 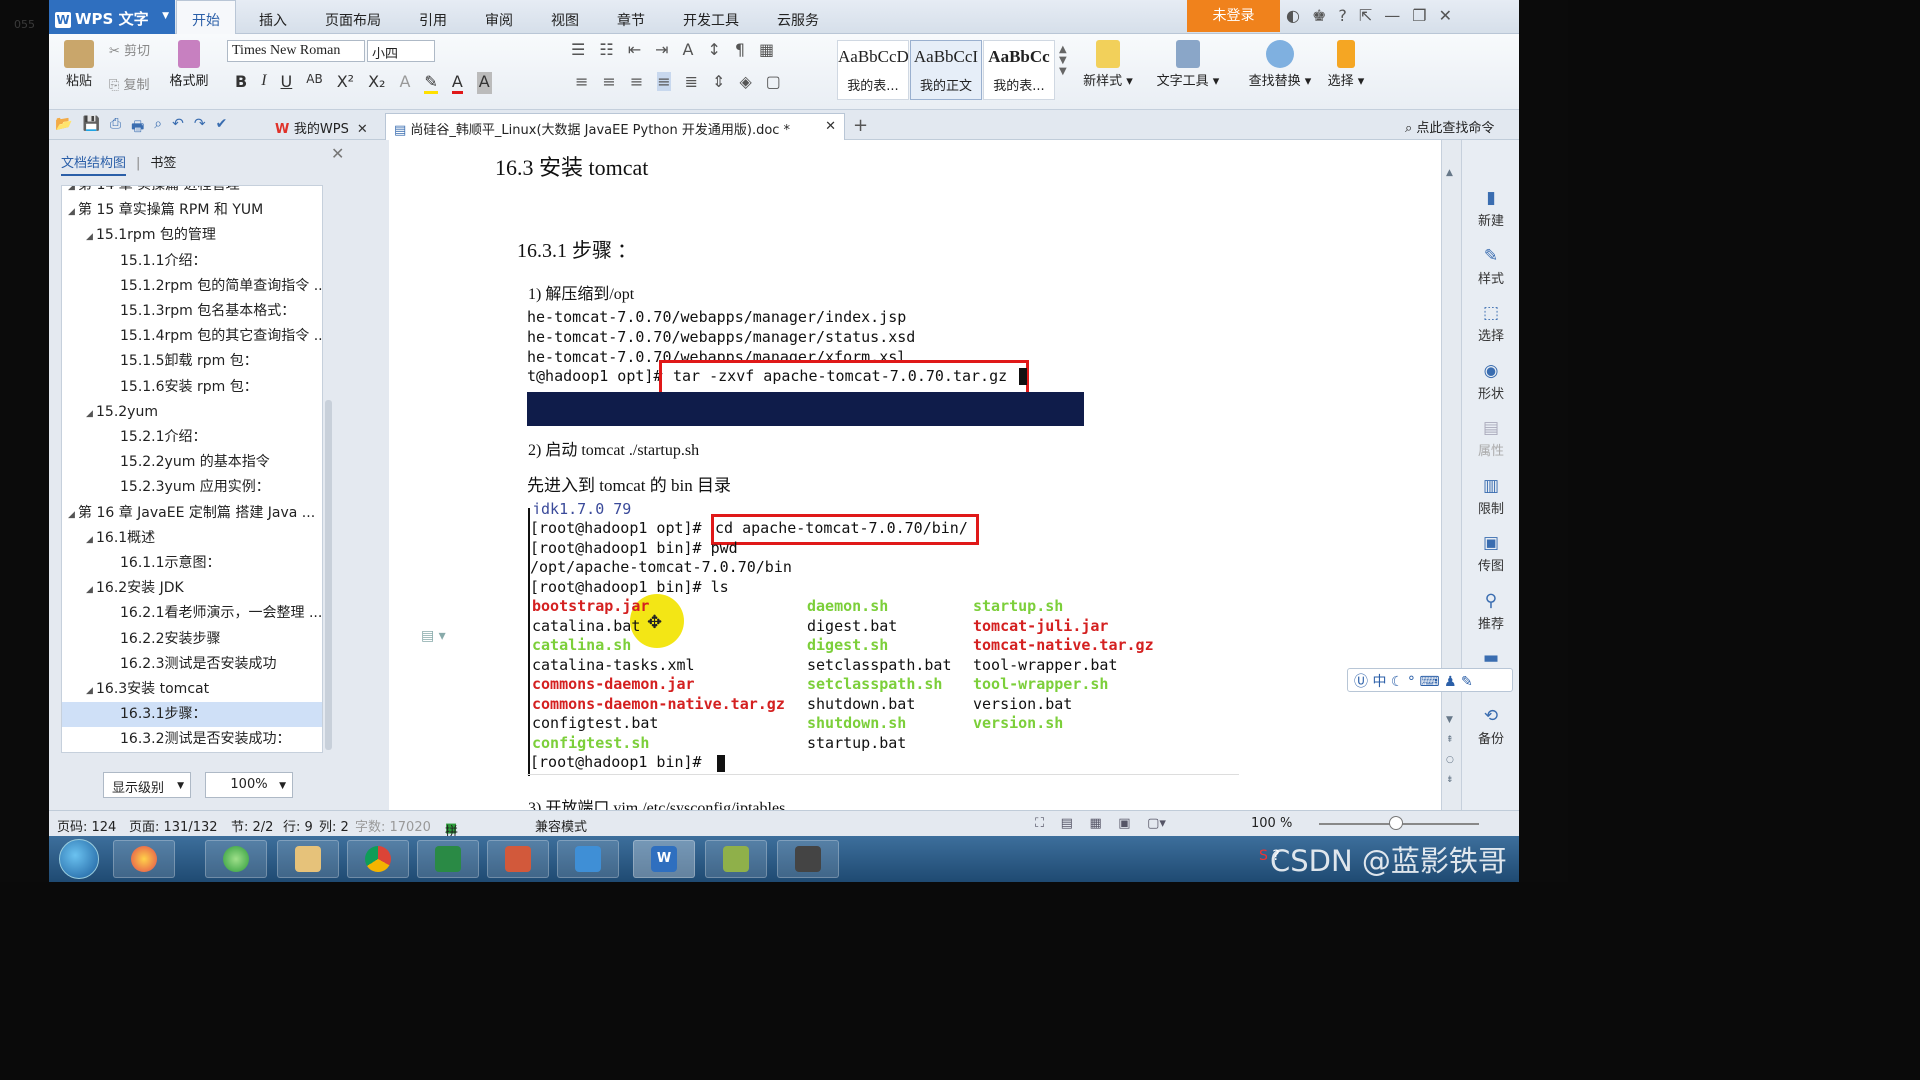 I want to click on char-shading-icon: A, so click(x=484, y=83).